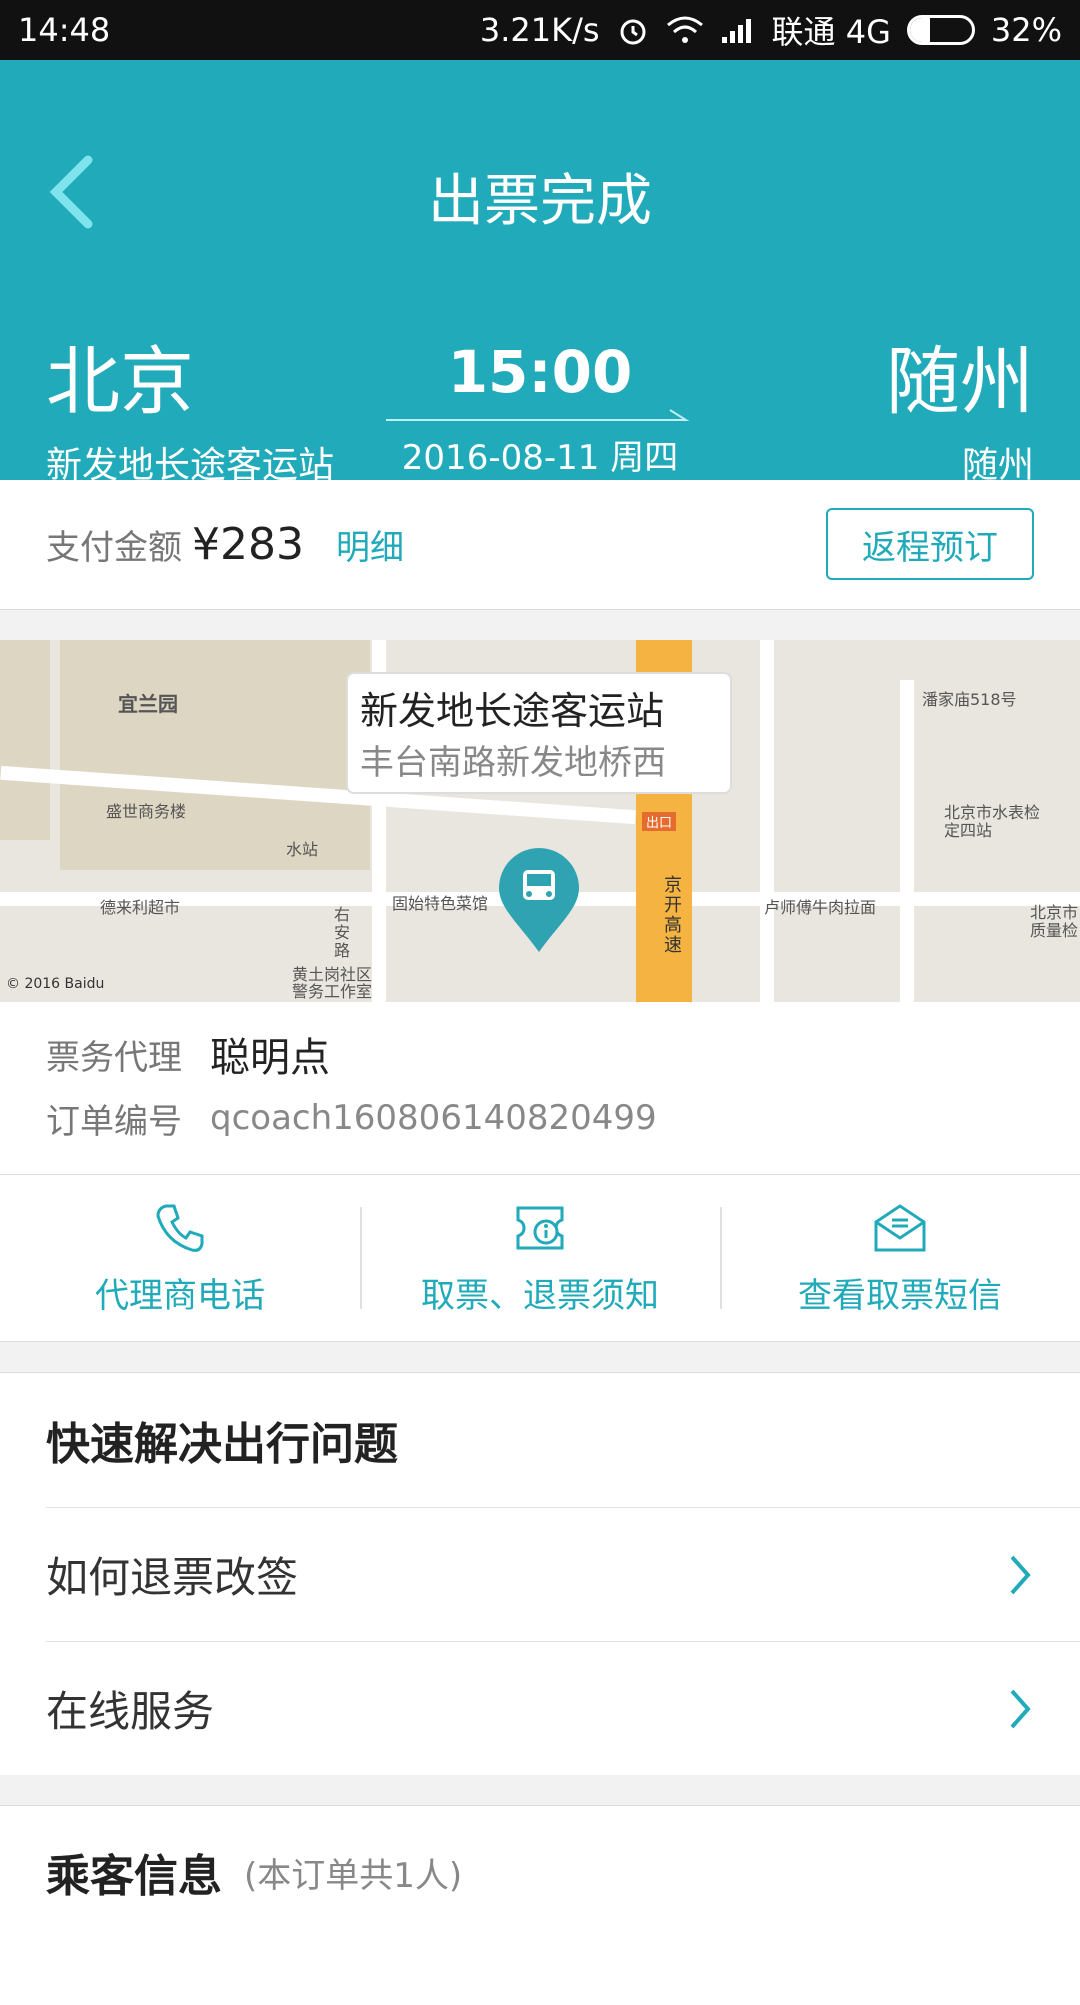 The height and width of the screenshot is (2005, 1080). What do you see at coordinates (172, 1577) in the screenshot?
I see `list-item-label: 如何退票改签` at bounding box center [172, 1577].